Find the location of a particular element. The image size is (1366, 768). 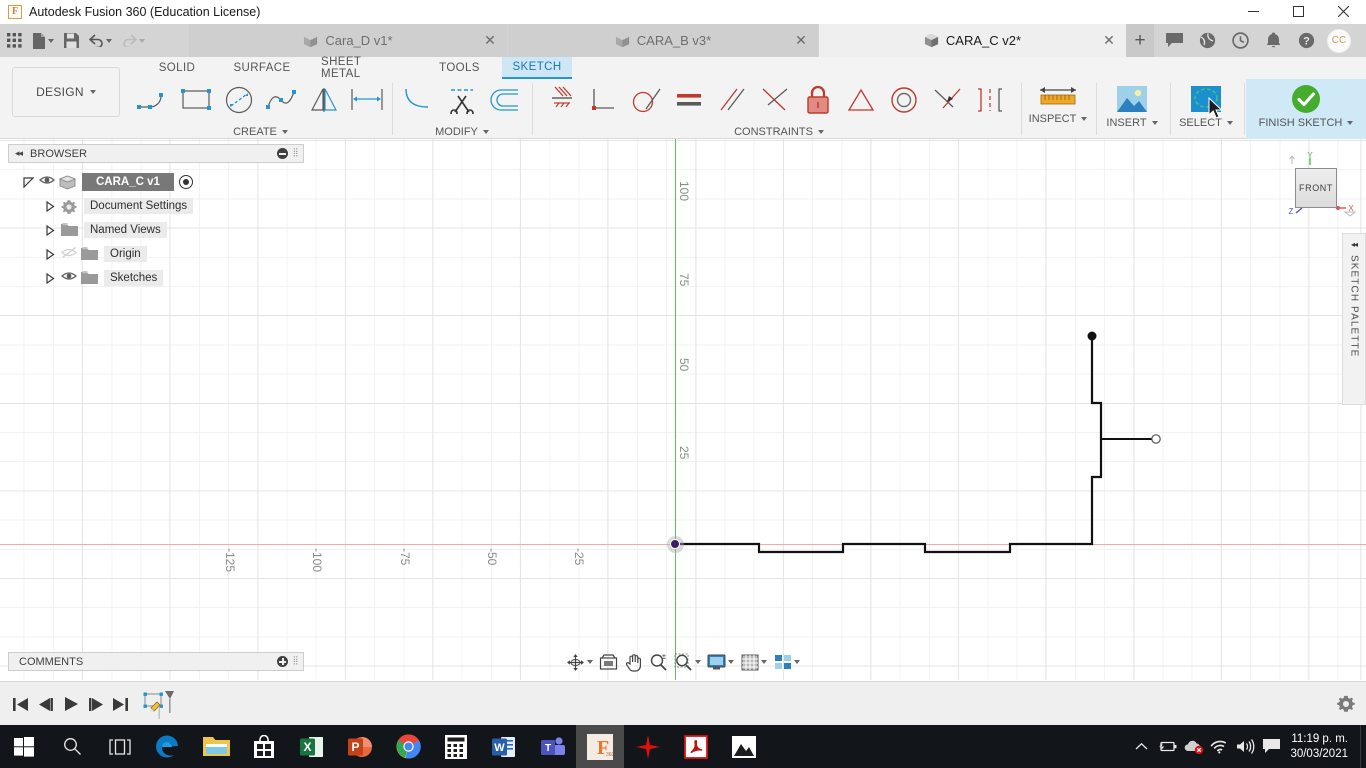

bell-icon is located at coordinates (1273, 40).